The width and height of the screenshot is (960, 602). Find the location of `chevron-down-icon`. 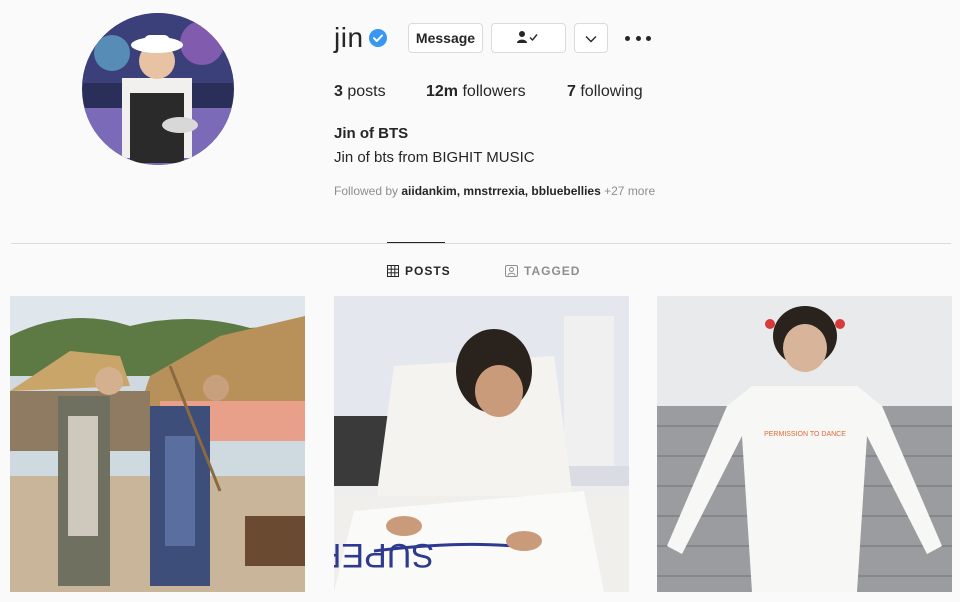

chevron-down-icon is located at coordinates (591, 38).